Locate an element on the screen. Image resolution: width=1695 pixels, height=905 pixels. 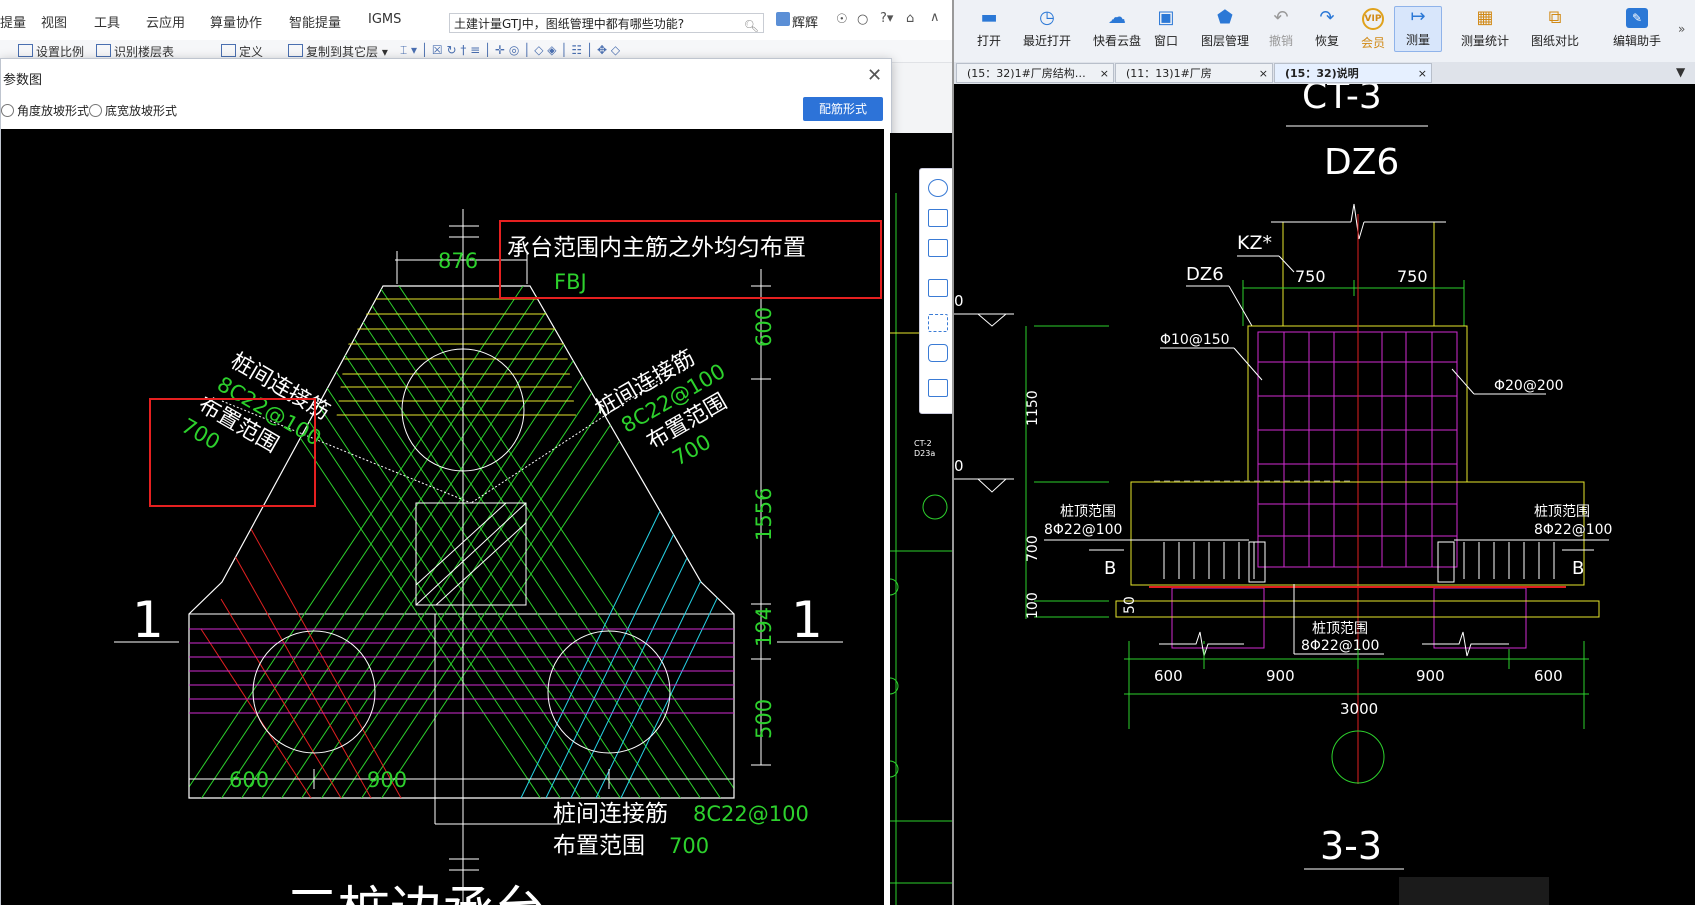
dim-bottom-900: 900 is located at coordinates (387, 780).